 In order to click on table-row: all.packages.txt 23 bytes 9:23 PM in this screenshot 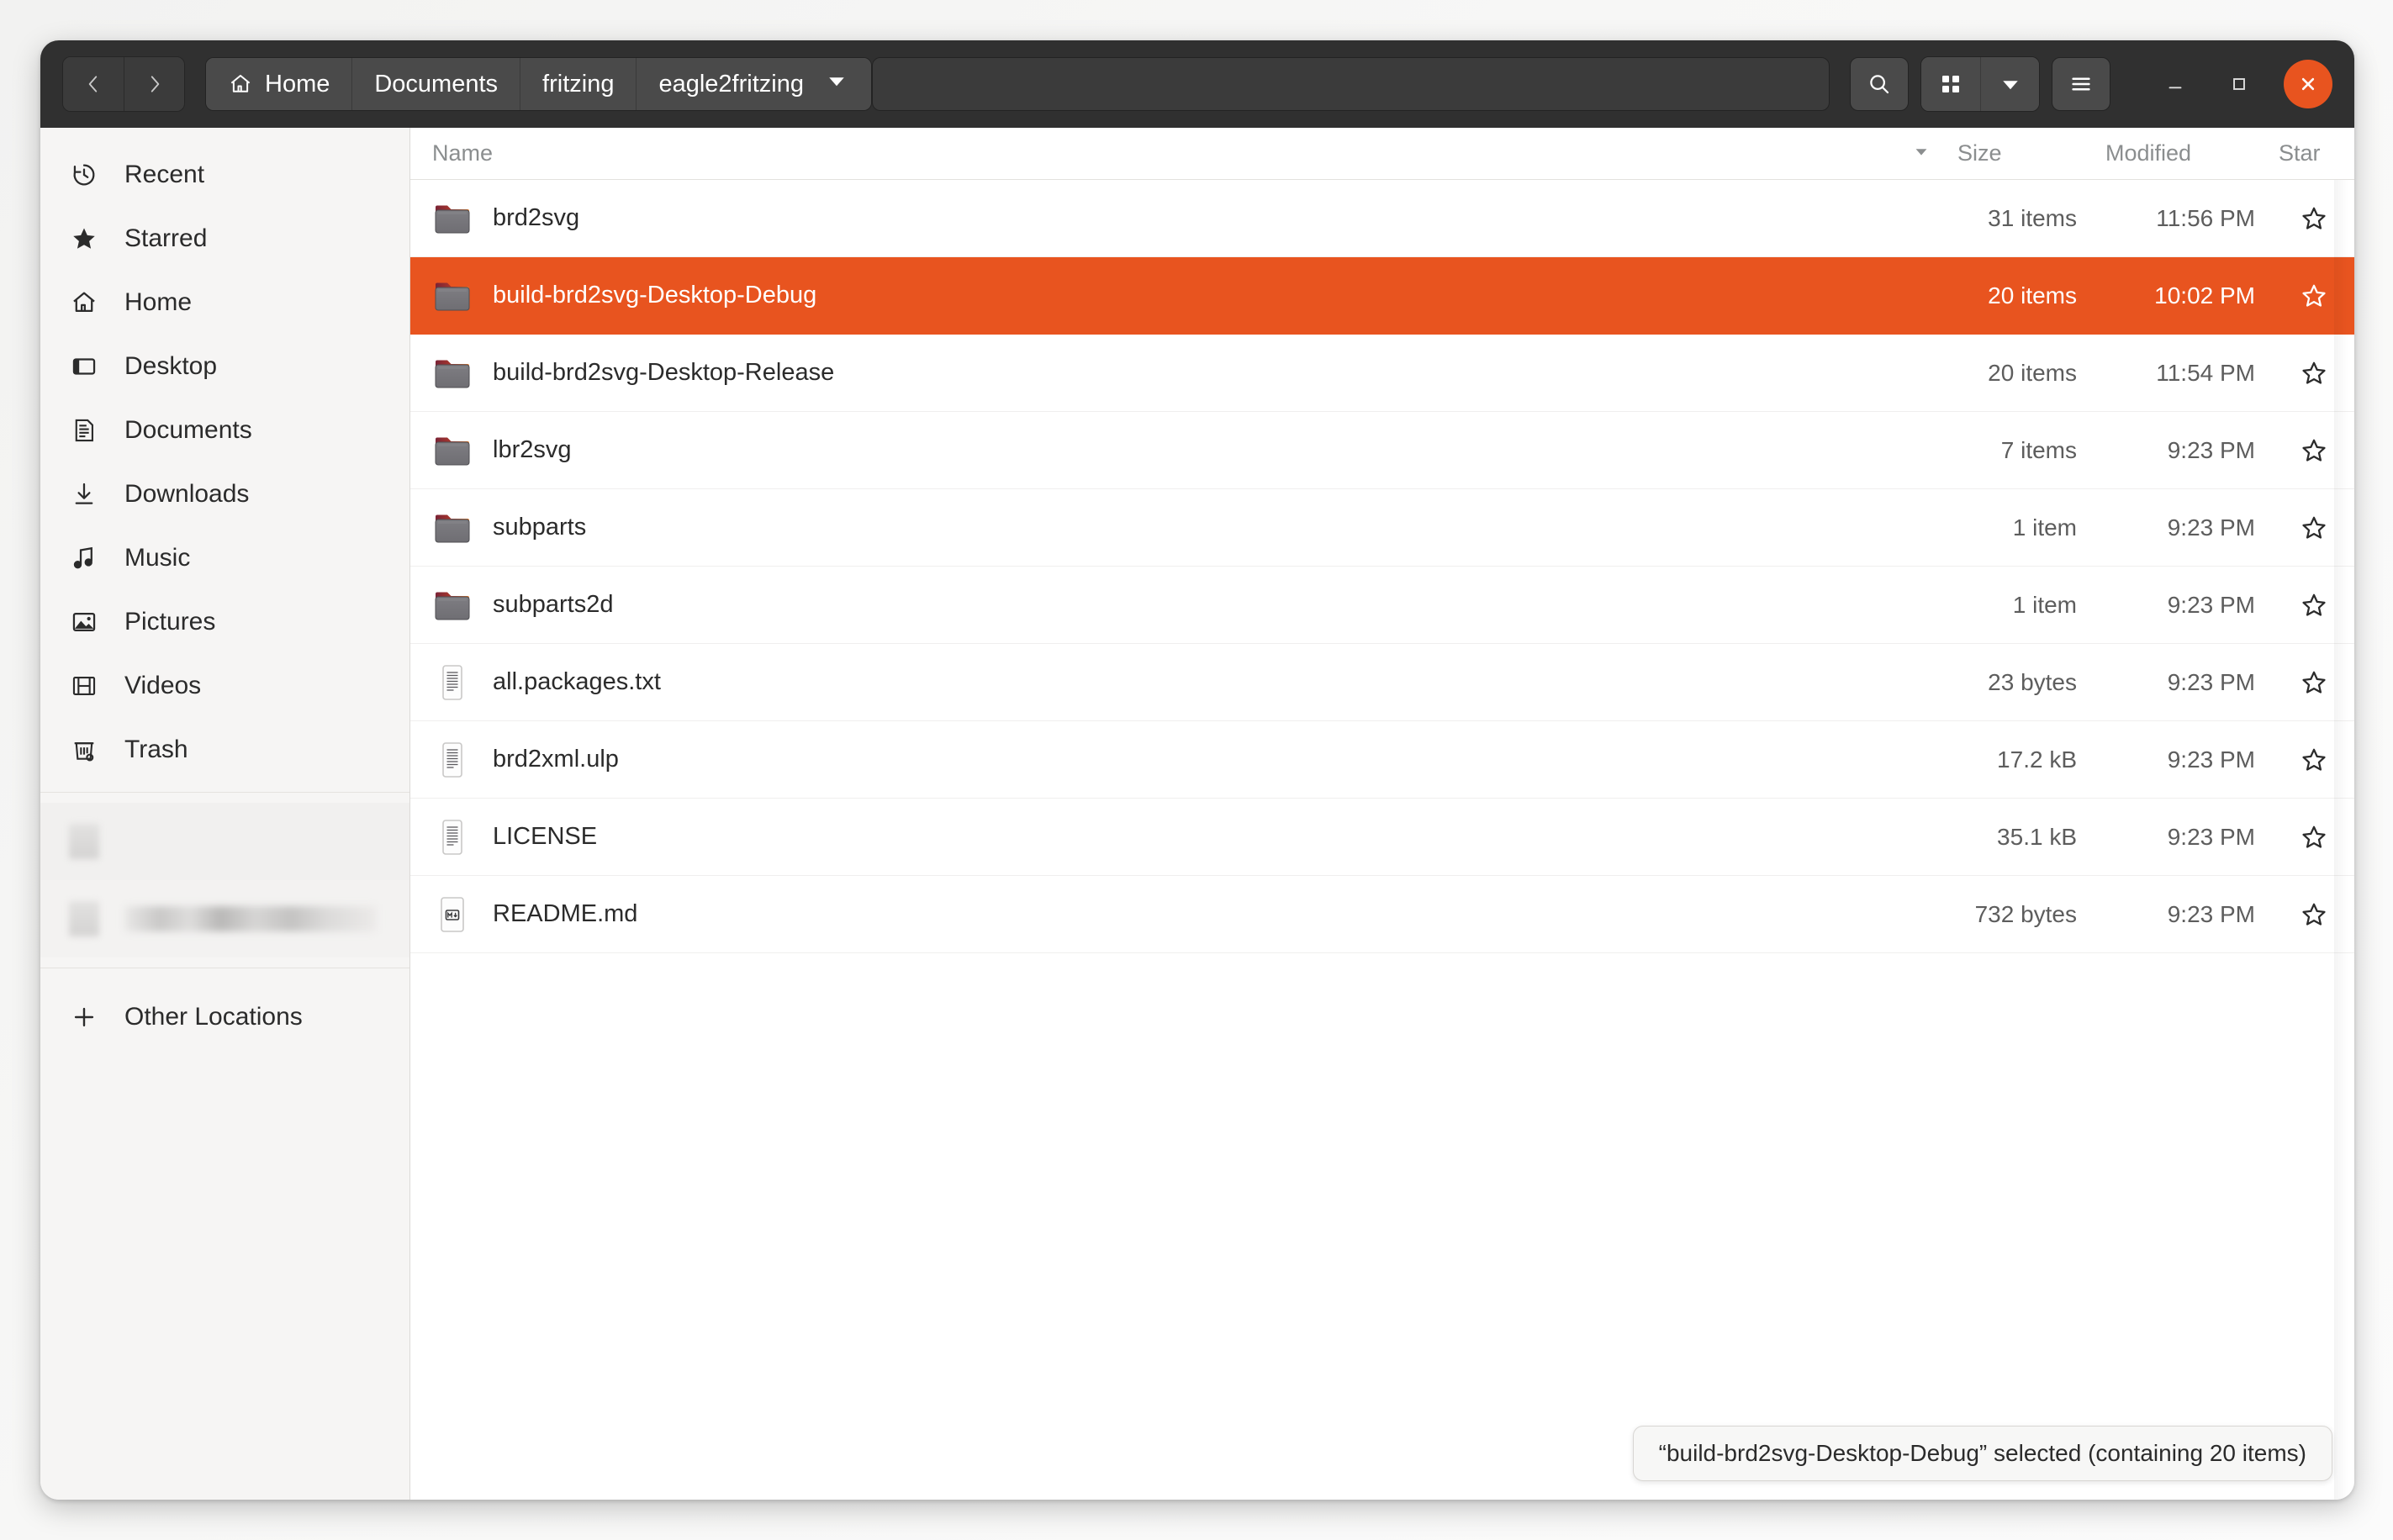, I will do `click(1382, 682)`.